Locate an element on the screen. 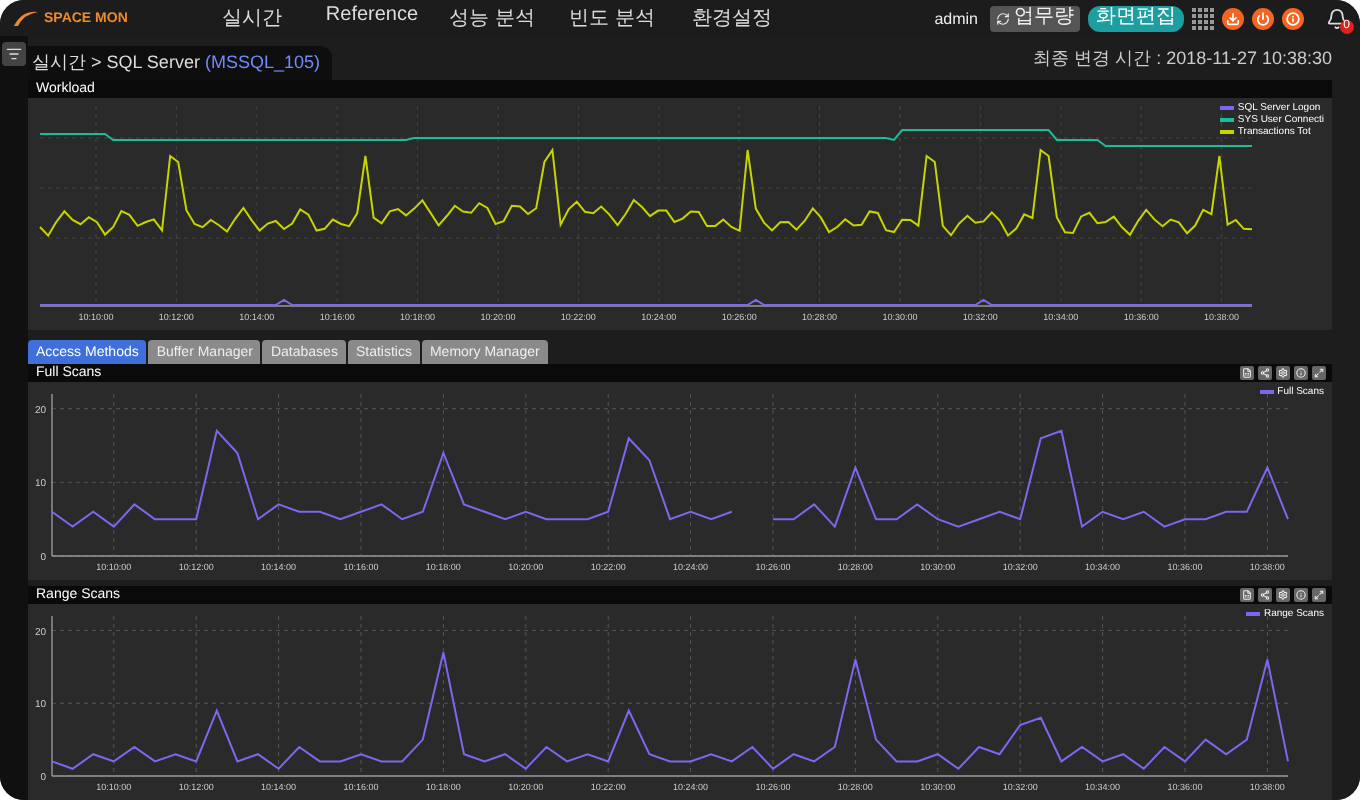 The width and height of the screenshot is (1360, 800). last-updated-text: 최종 변경 시간 : 2018-11-27 10:38:30 is located at coordinates (1182, 58).